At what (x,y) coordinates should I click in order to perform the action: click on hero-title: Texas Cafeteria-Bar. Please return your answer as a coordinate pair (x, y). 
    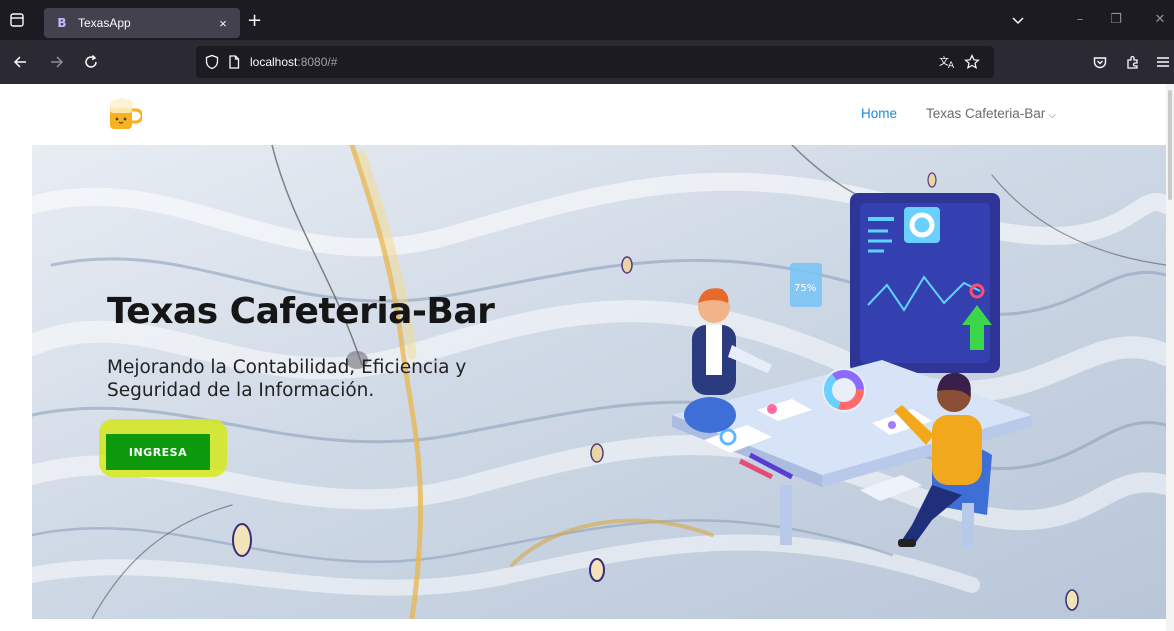
    Looking at the image, I should click on (301, 311).